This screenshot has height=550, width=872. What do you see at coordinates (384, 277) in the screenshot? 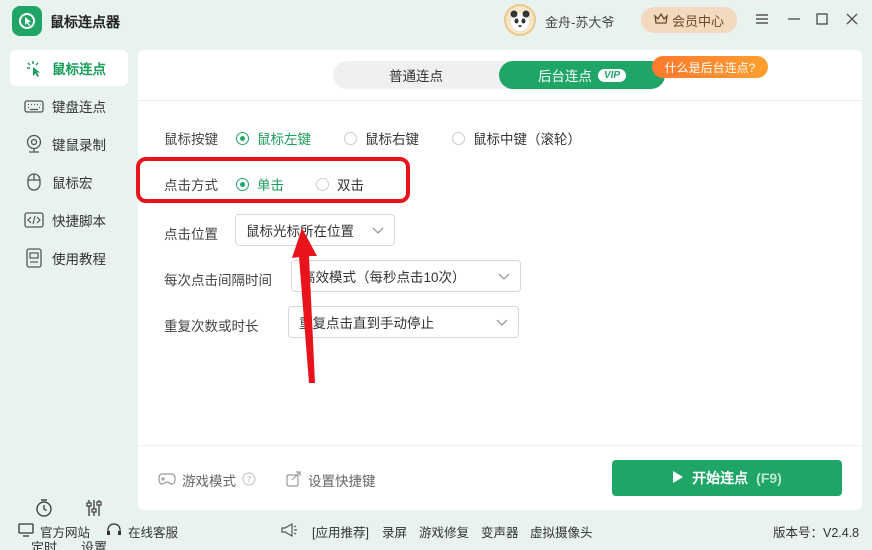
I see `select-value: 高效模式（每秒点击10次）` at bounding box center [384, 277].